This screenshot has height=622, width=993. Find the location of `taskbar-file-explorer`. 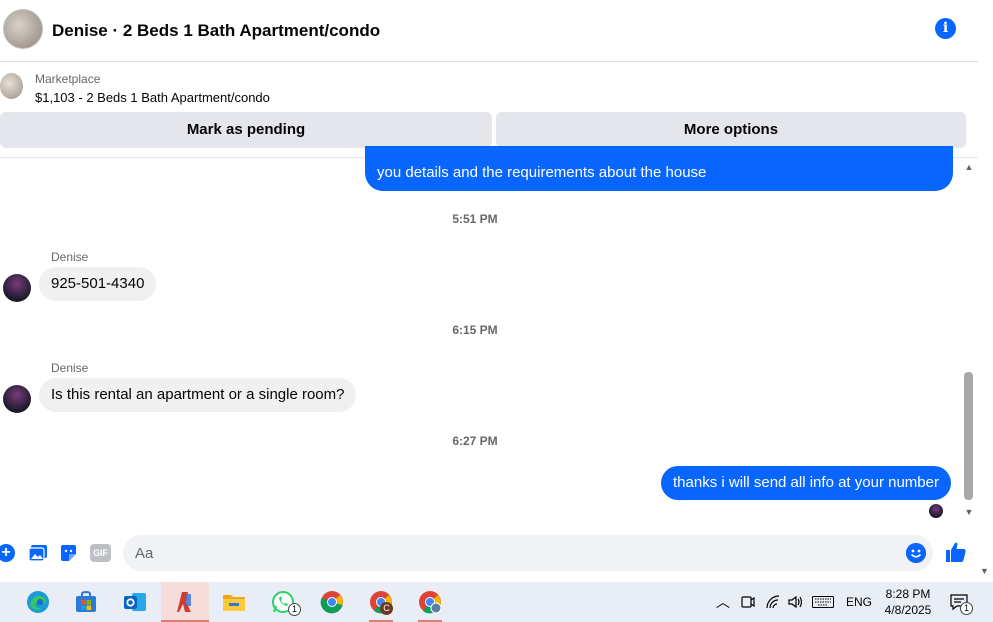

taskbar-file-explorer is located at coordinates (234, 602).